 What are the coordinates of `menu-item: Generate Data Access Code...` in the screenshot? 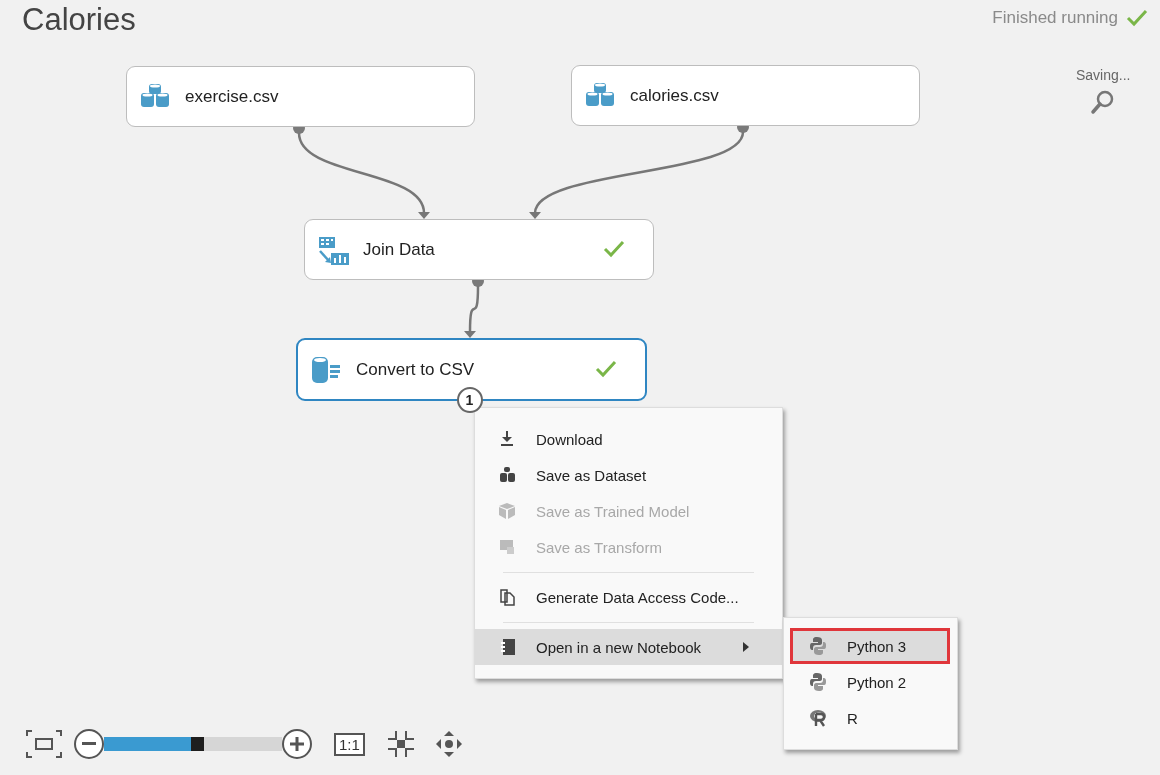 It's located at (628, 597).